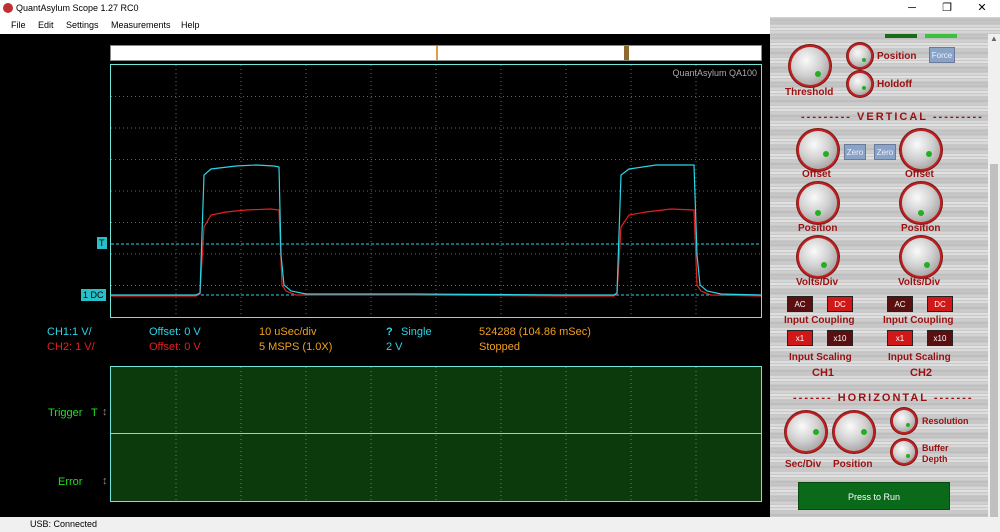  I want to click on buffer-overview-bar, so click(436, 53).